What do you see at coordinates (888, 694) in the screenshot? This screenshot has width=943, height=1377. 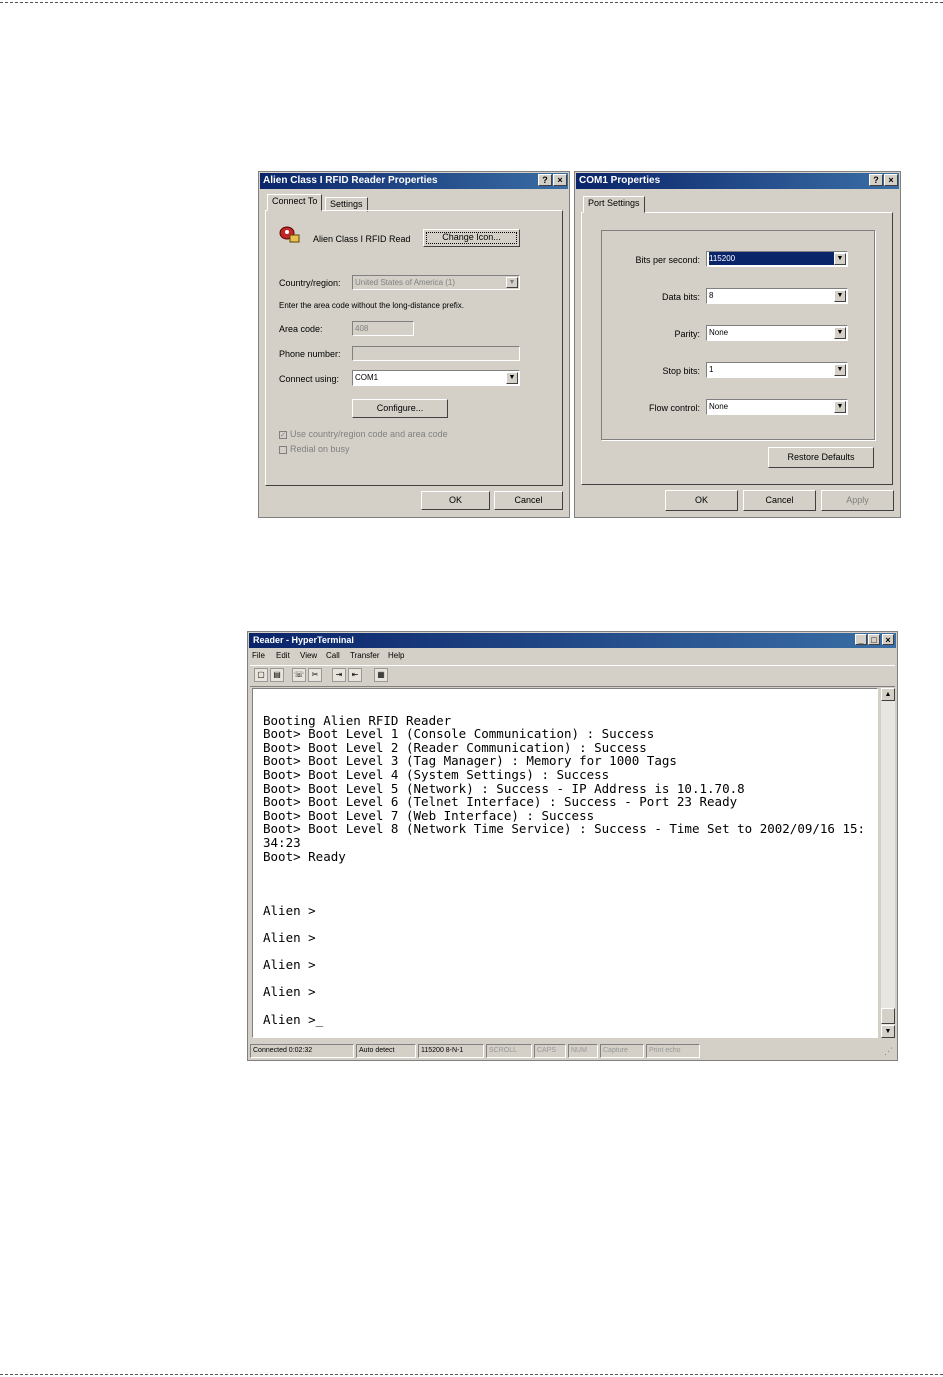 I see `scroll-up-icon: ▲` at bounding box center [888, 694].